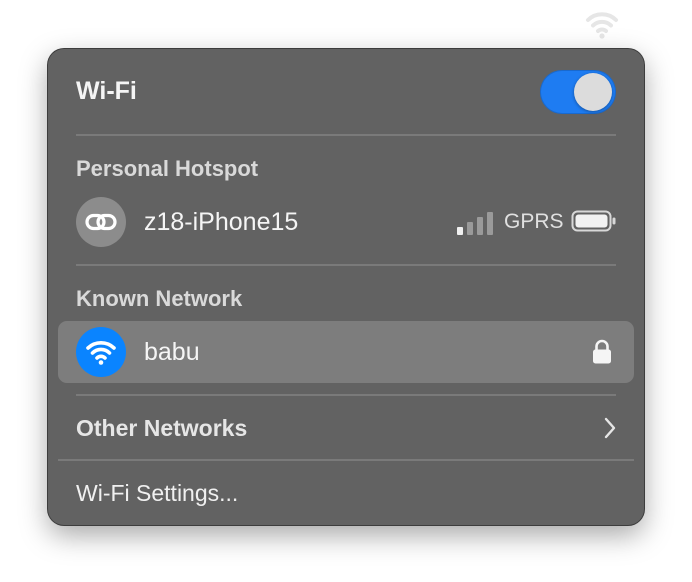  What do you see at coordinates (167, 168) in the screenshot?
I see `personal-hotspot-heading: Personal Hotspot` at bounding box center [167, 168].